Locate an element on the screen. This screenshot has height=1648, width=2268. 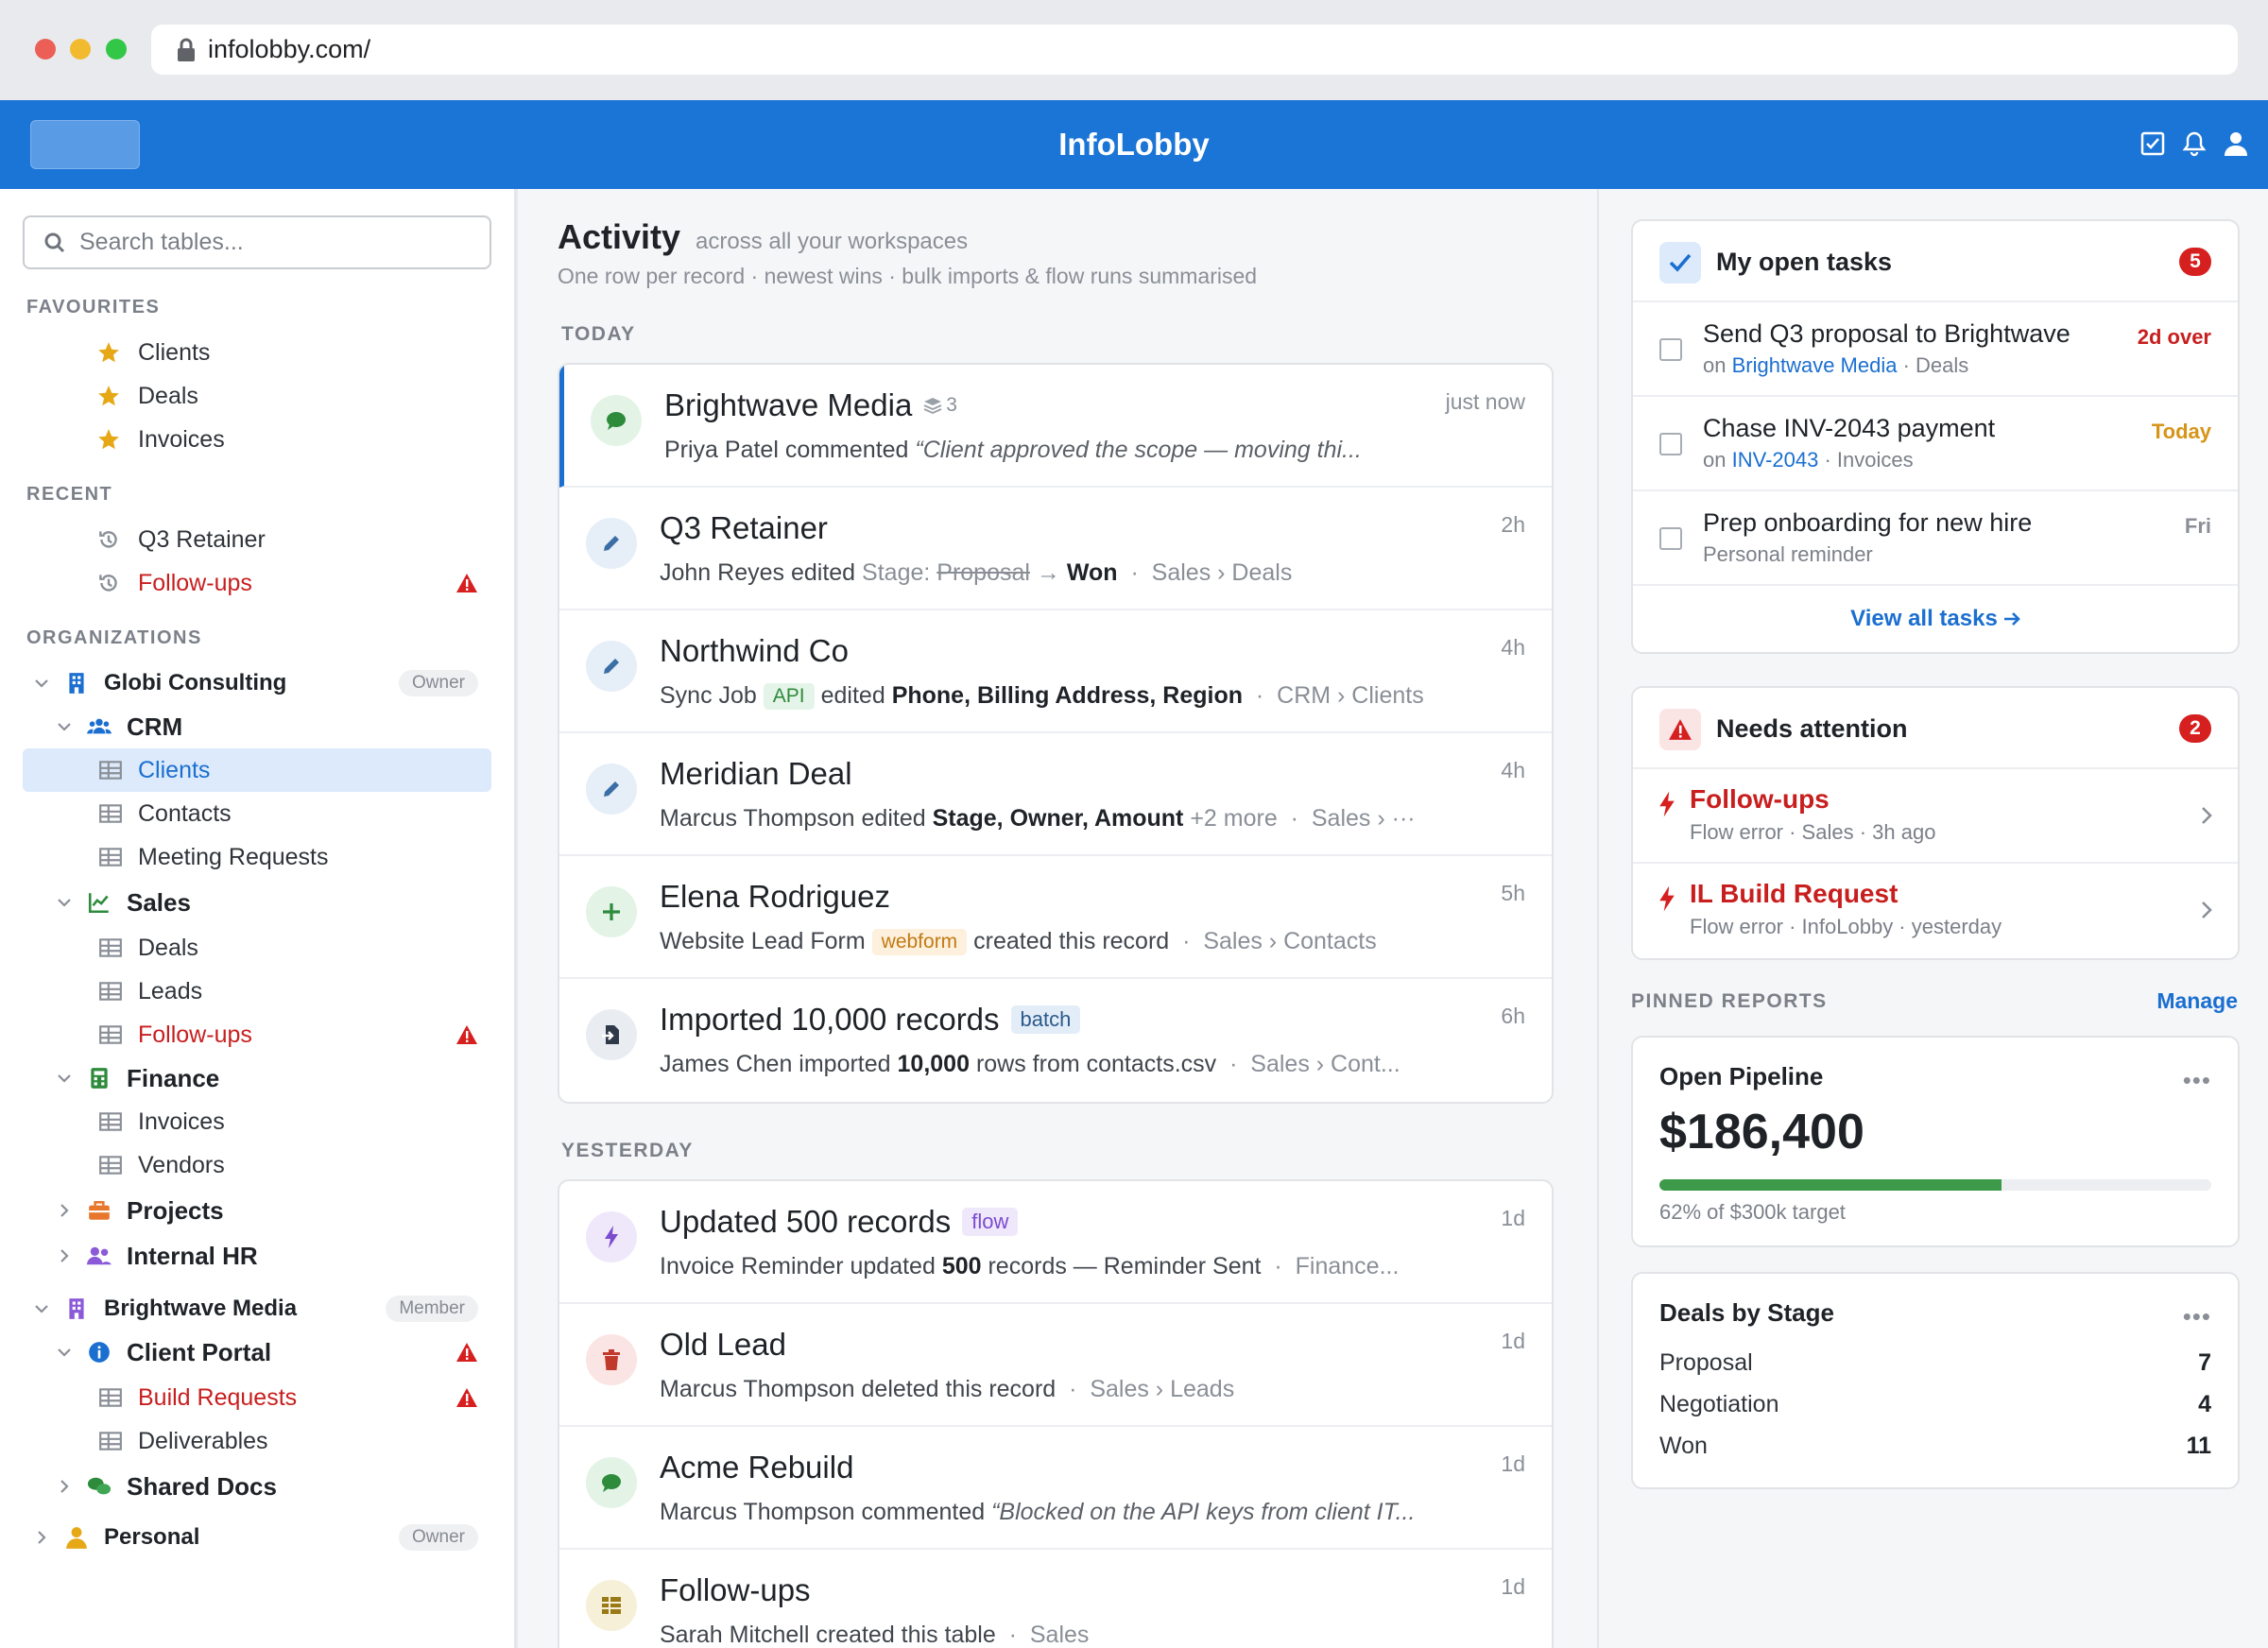
org-globi-consulting: Globi Consulting Owner is located at coordinates (257, 683).